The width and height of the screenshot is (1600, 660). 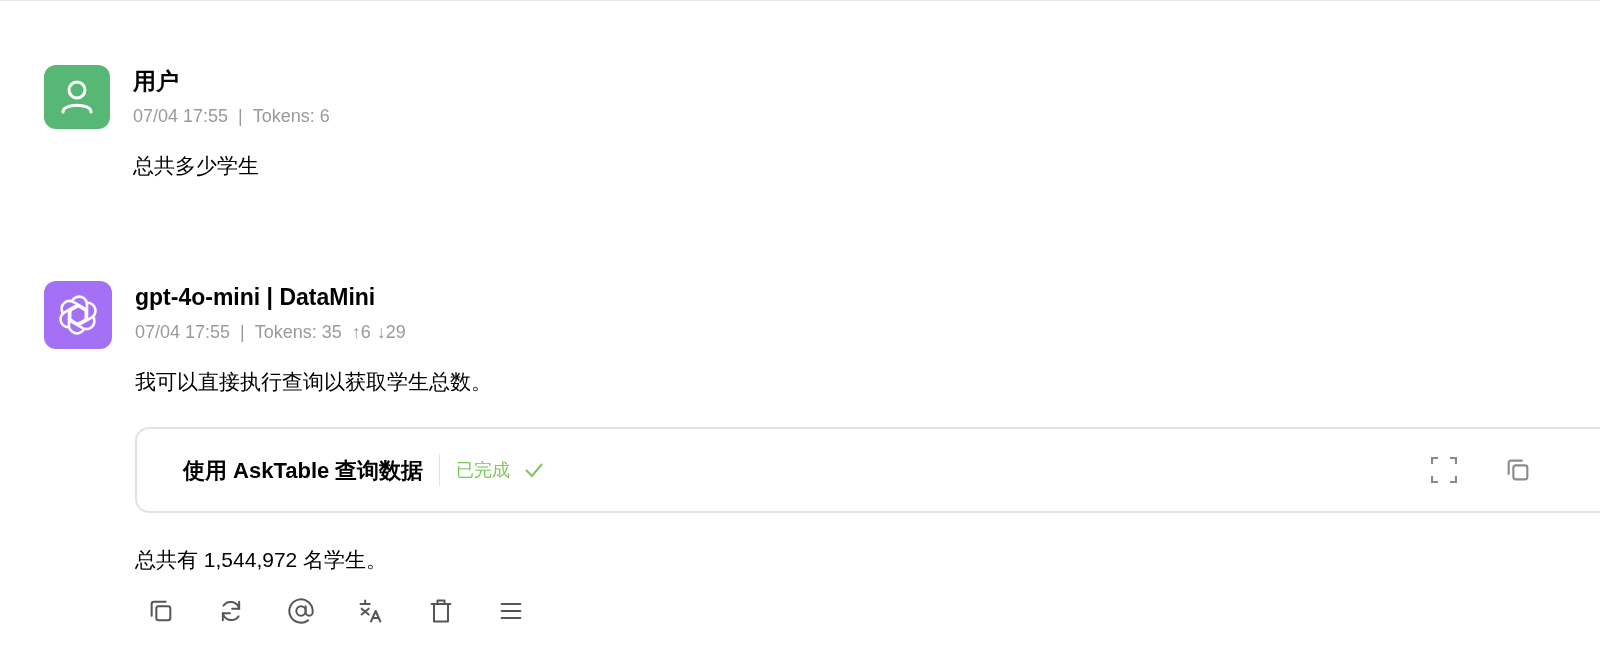 I want to click on status-label: 已完成, so click(x=483, y=470).